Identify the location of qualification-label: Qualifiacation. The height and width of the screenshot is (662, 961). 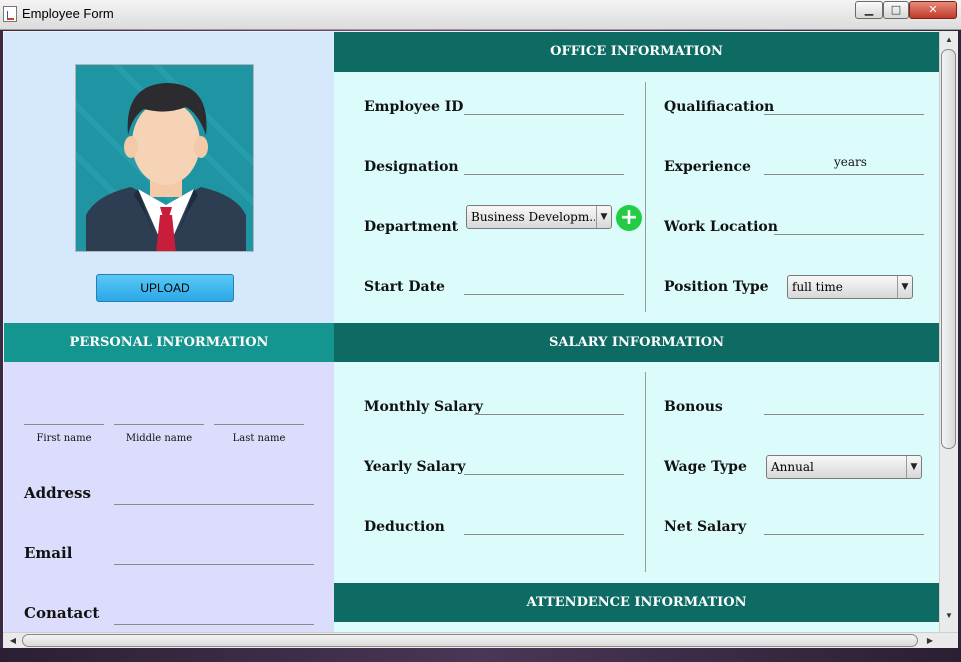
(719, 107).